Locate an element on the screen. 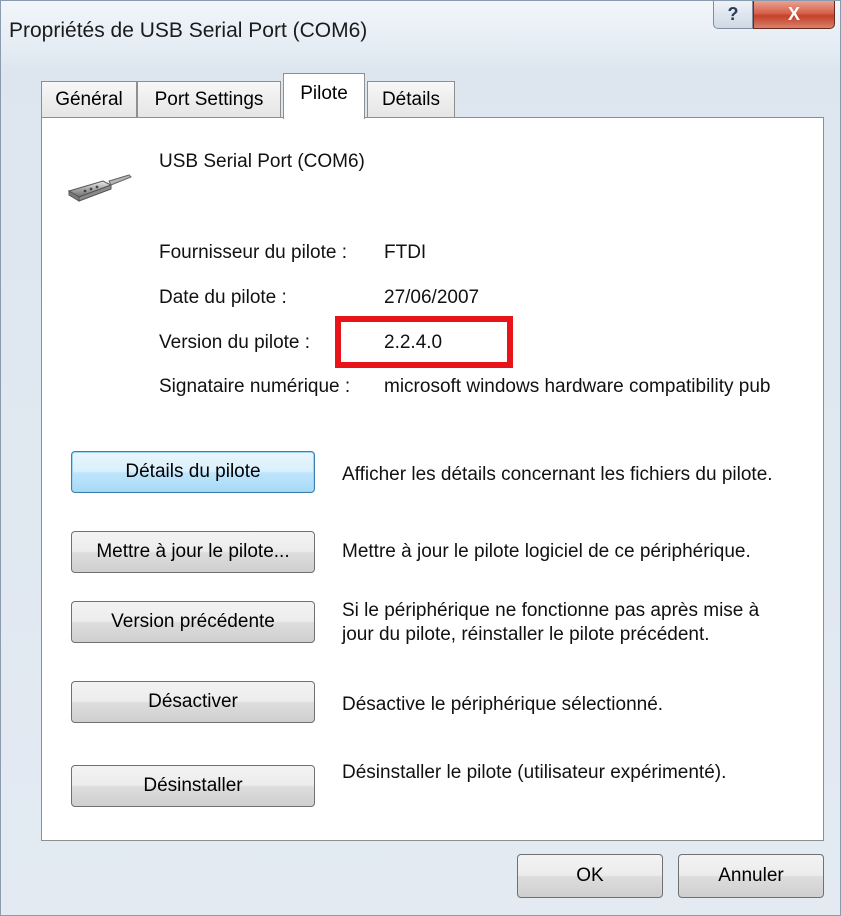 This screenshot has width=841, height=916. button-label: Désinstaller is located at coordinates (193, 785).